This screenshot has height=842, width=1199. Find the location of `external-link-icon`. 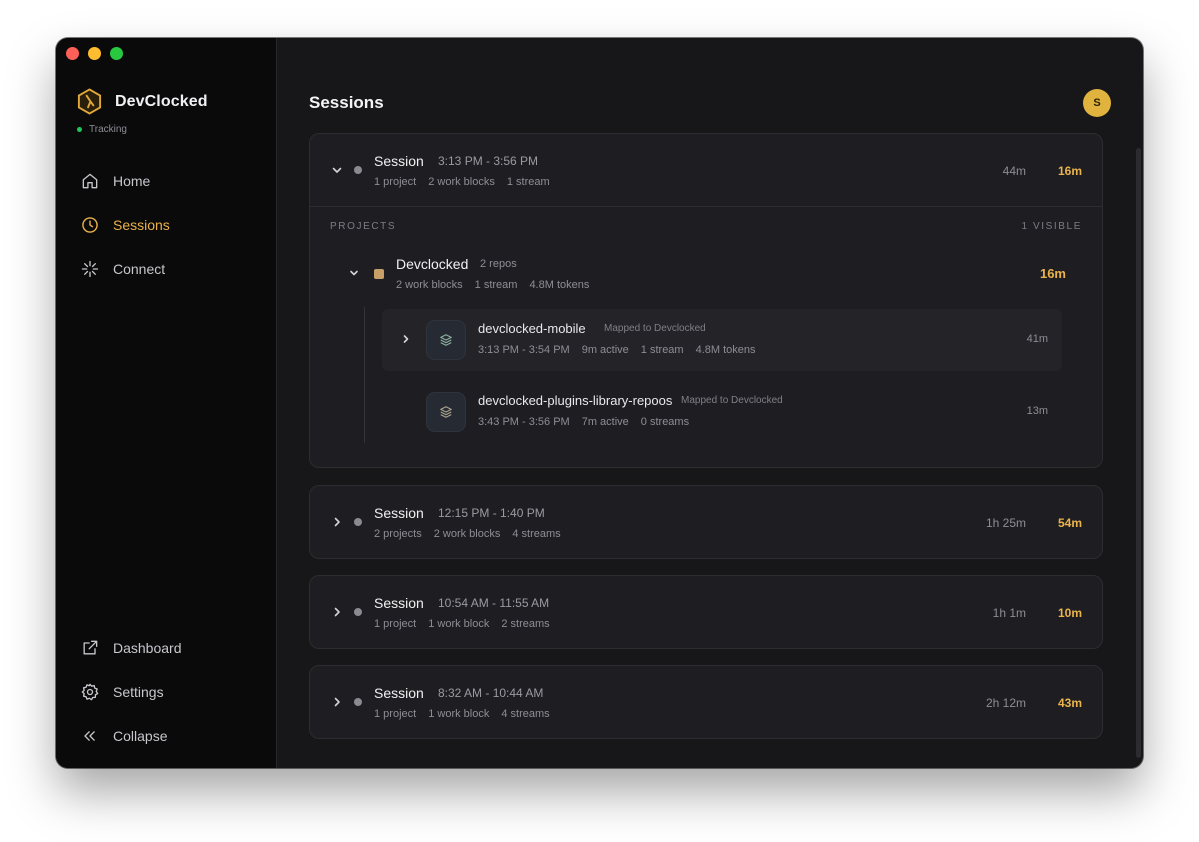

external-link-icon is located at coordinates (90, 647).